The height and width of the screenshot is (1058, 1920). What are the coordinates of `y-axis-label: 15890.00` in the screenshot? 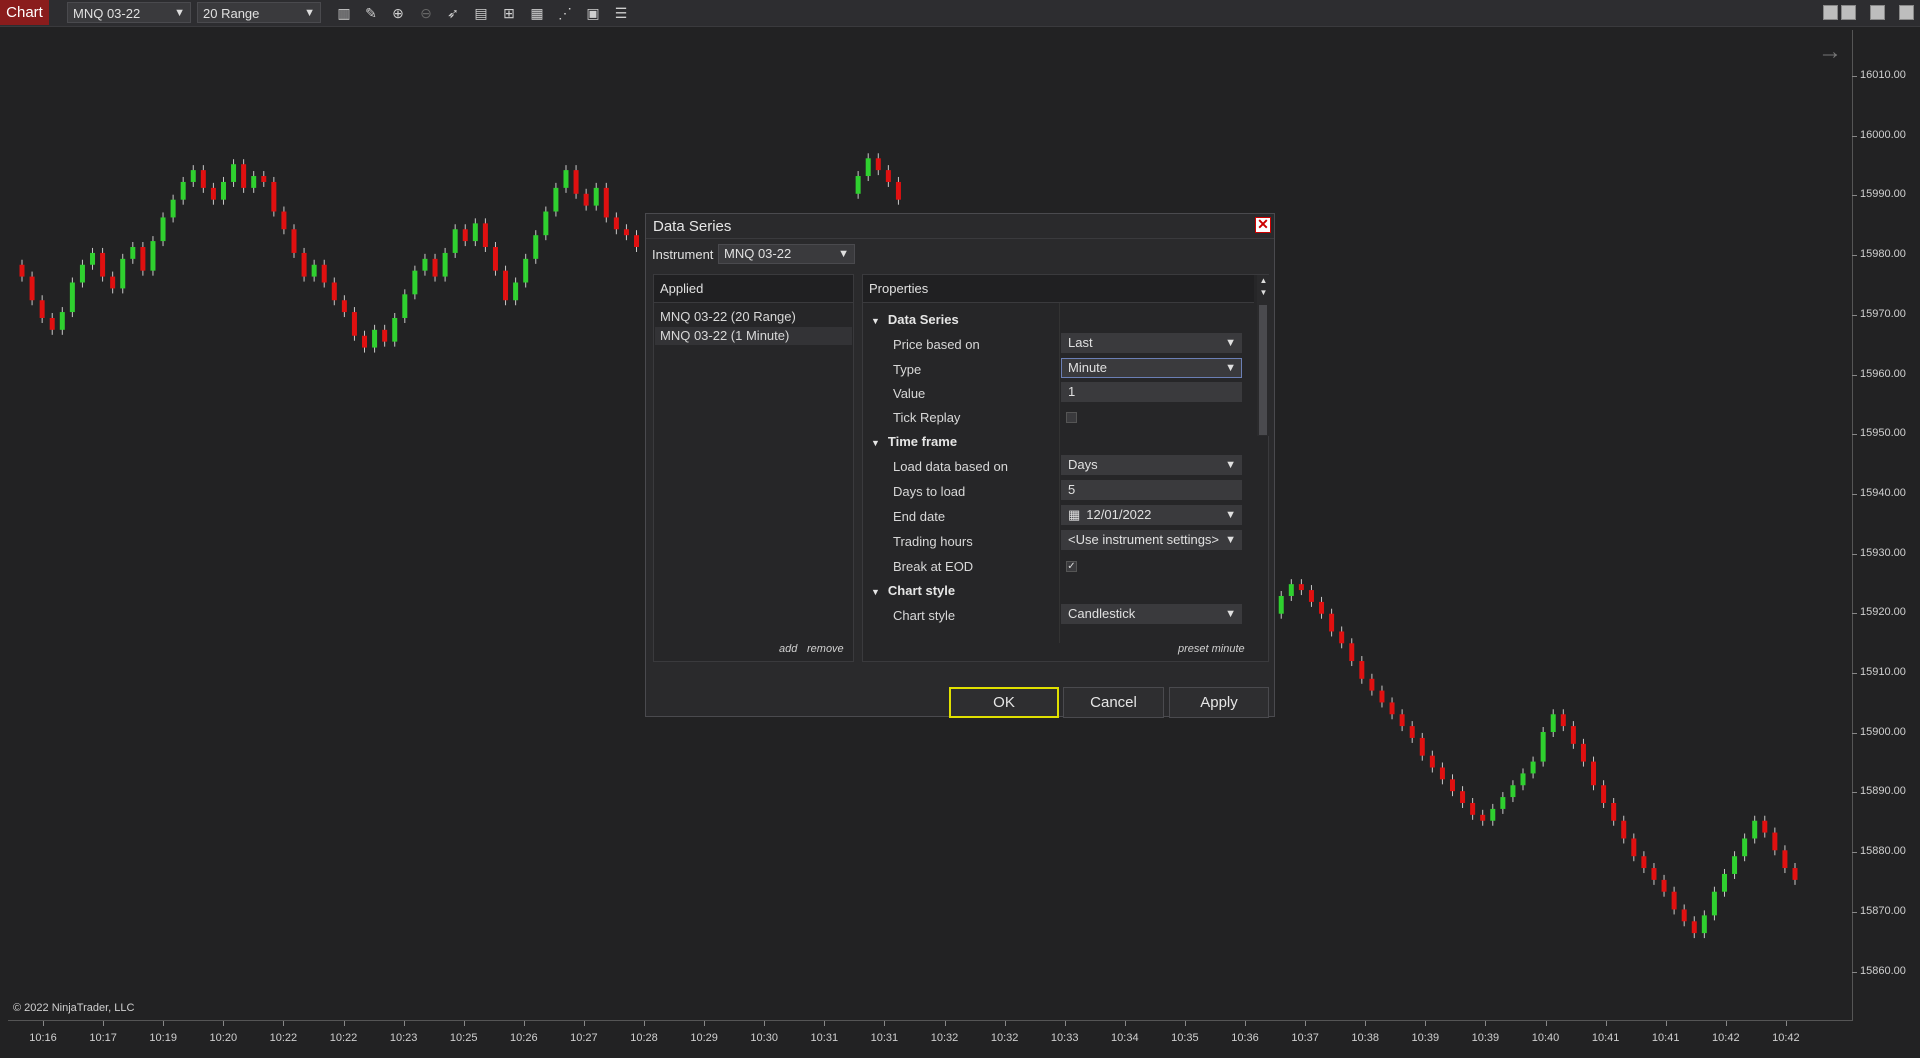 It's located at (1883, 791).